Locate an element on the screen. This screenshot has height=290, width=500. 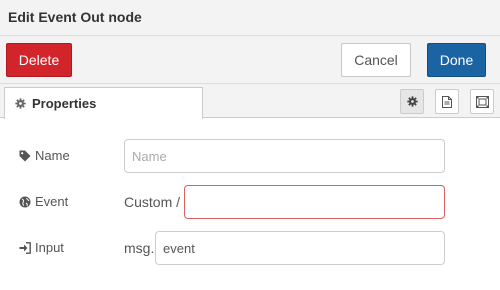
tabs-bar: Properties is located at coordinates (250, 101).